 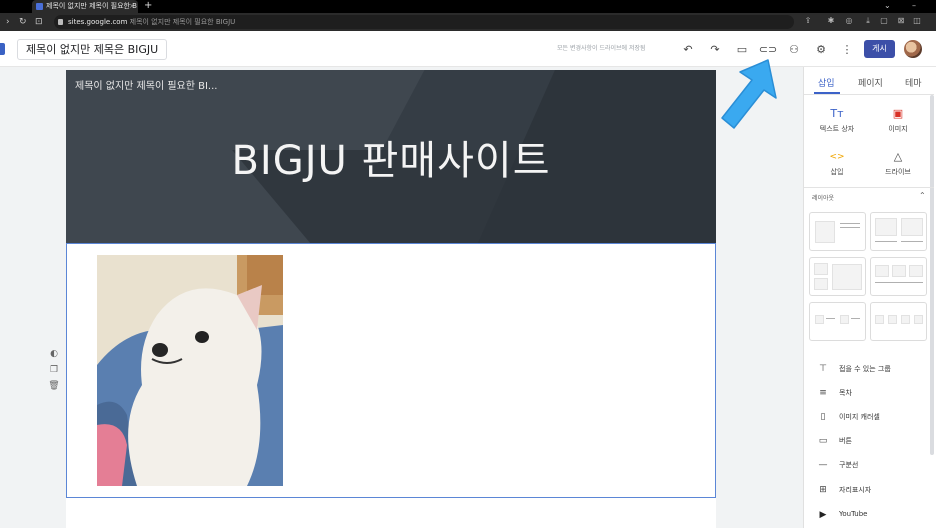 What do you see at coordinates (39, 22) in the screenshot?
I see `site-info-icon: ⊡` at bounding box center [39, 22].